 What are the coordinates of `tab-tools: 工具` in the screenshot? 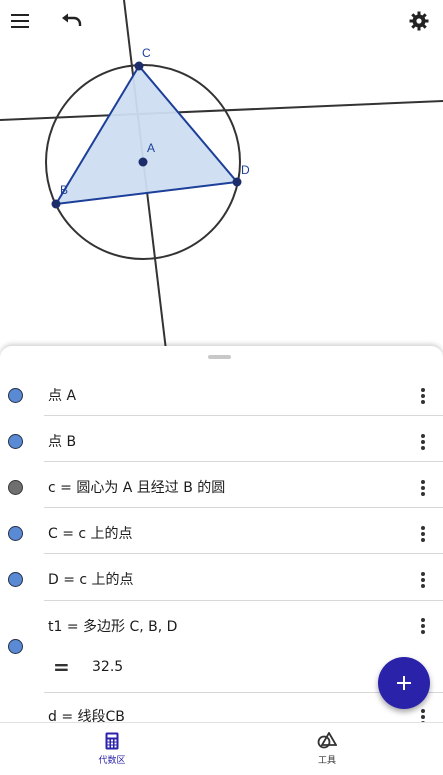 It's located at (327, 749).